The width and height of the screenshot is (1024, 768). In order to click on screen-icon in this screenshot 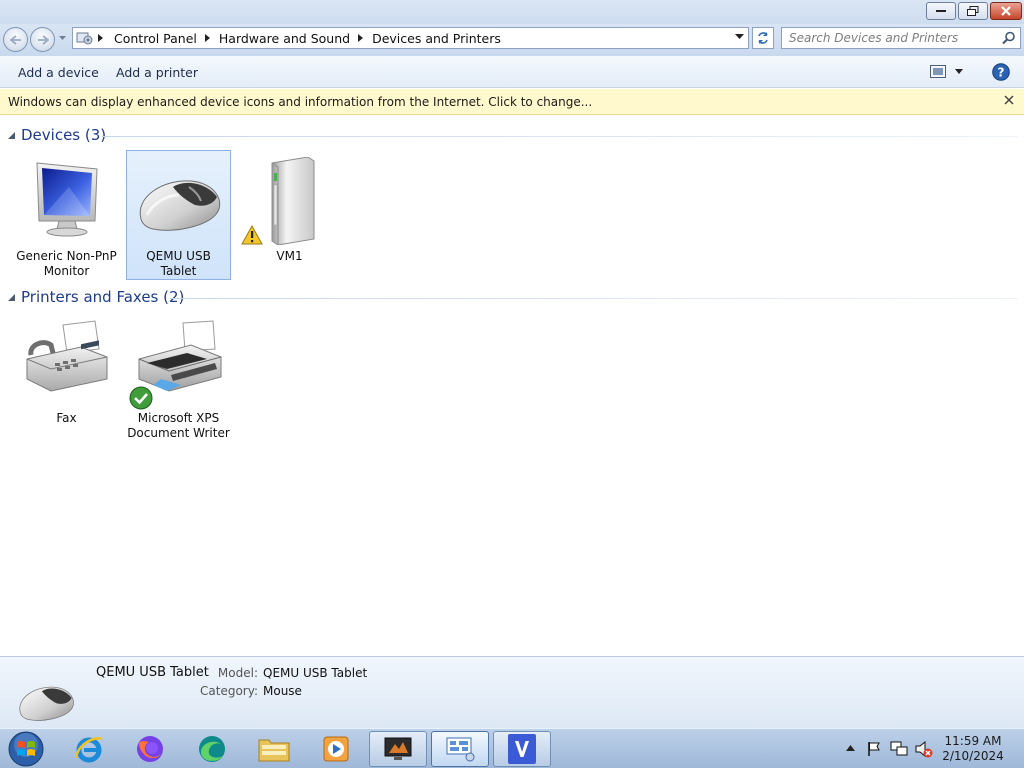, I will do `click(398, 748)`.